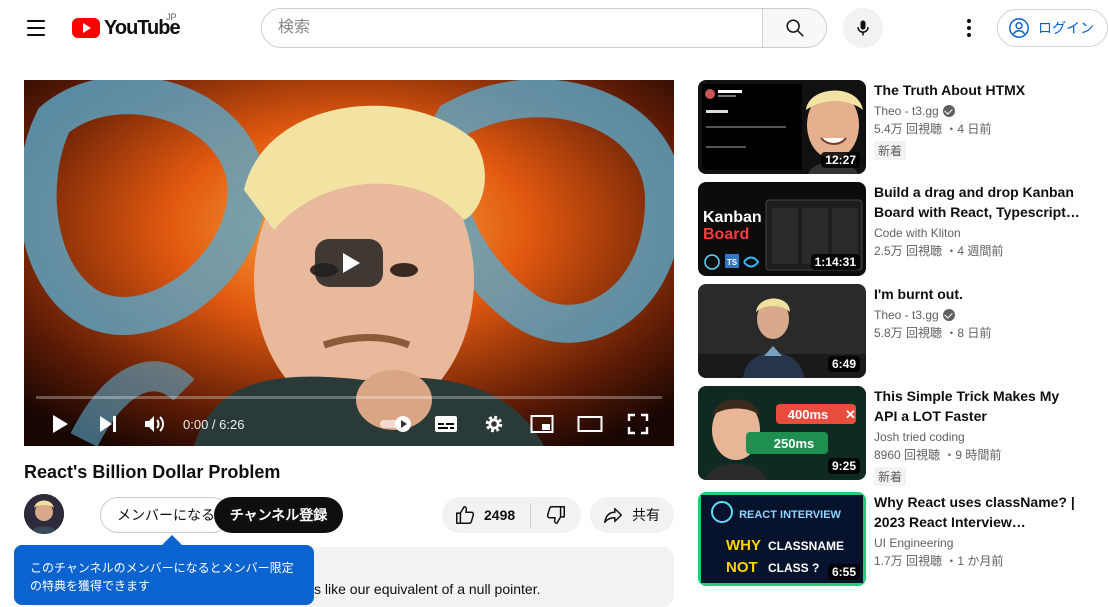 The width and height of the screenshot is (1109, 607). What do you see at coordinates (732, 262) in the screenshot?
I see `ts-logo-text: TS` at bounding box center [732, 262].